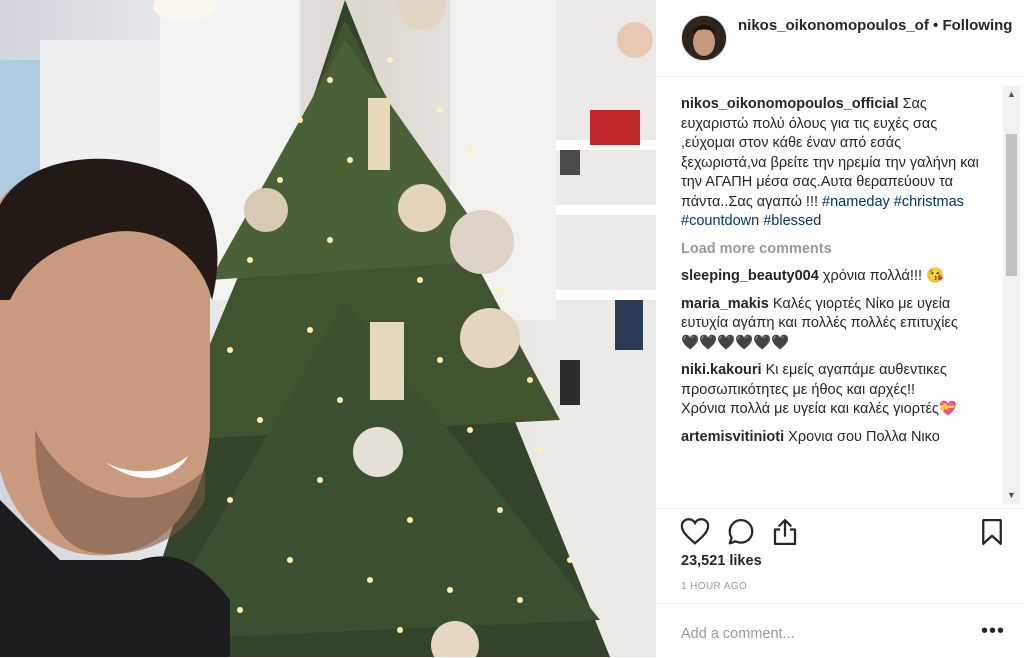 This screenshot has width=1024, height=658. Describe the element at coordinates (725, 304) in the screenshot. I see `comment-username: maria_makis` at that location.